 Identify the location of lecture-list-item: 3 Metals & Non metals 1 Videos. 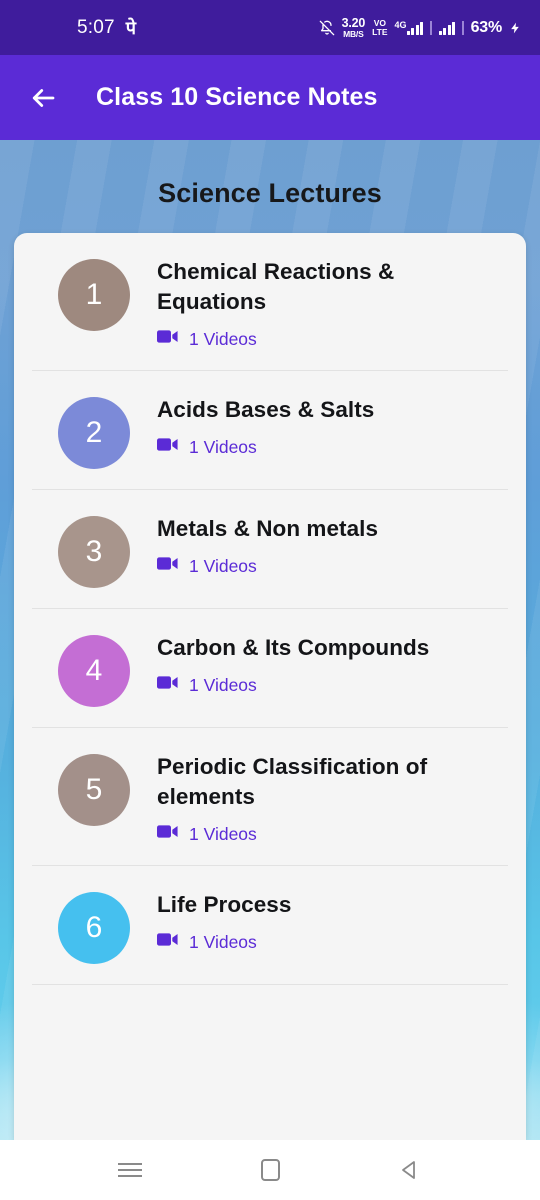
(270, 549).